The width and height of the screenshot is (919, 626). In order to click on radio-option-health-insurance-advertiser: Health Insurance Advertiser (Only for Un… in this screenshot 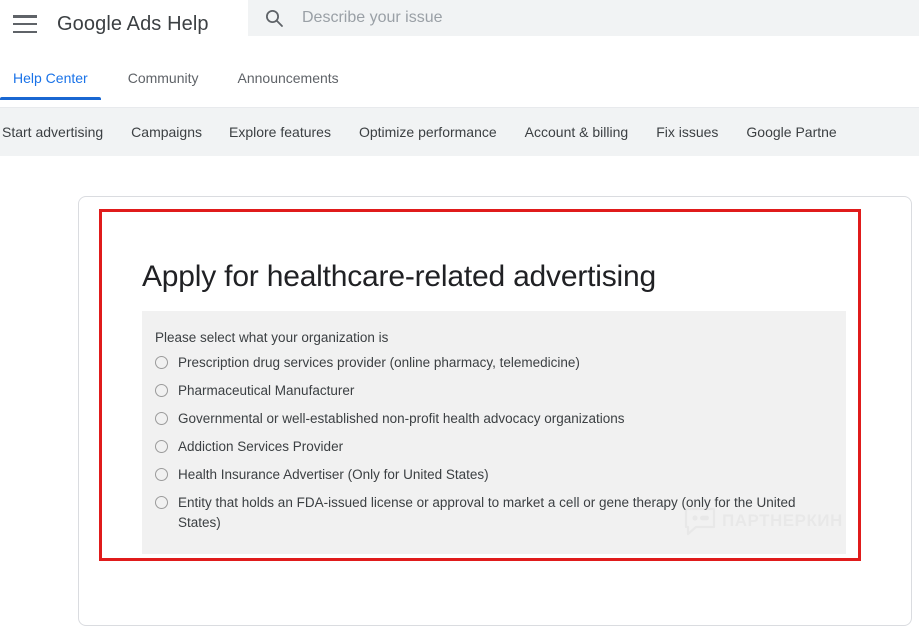, I will do `click(500, 475)`.